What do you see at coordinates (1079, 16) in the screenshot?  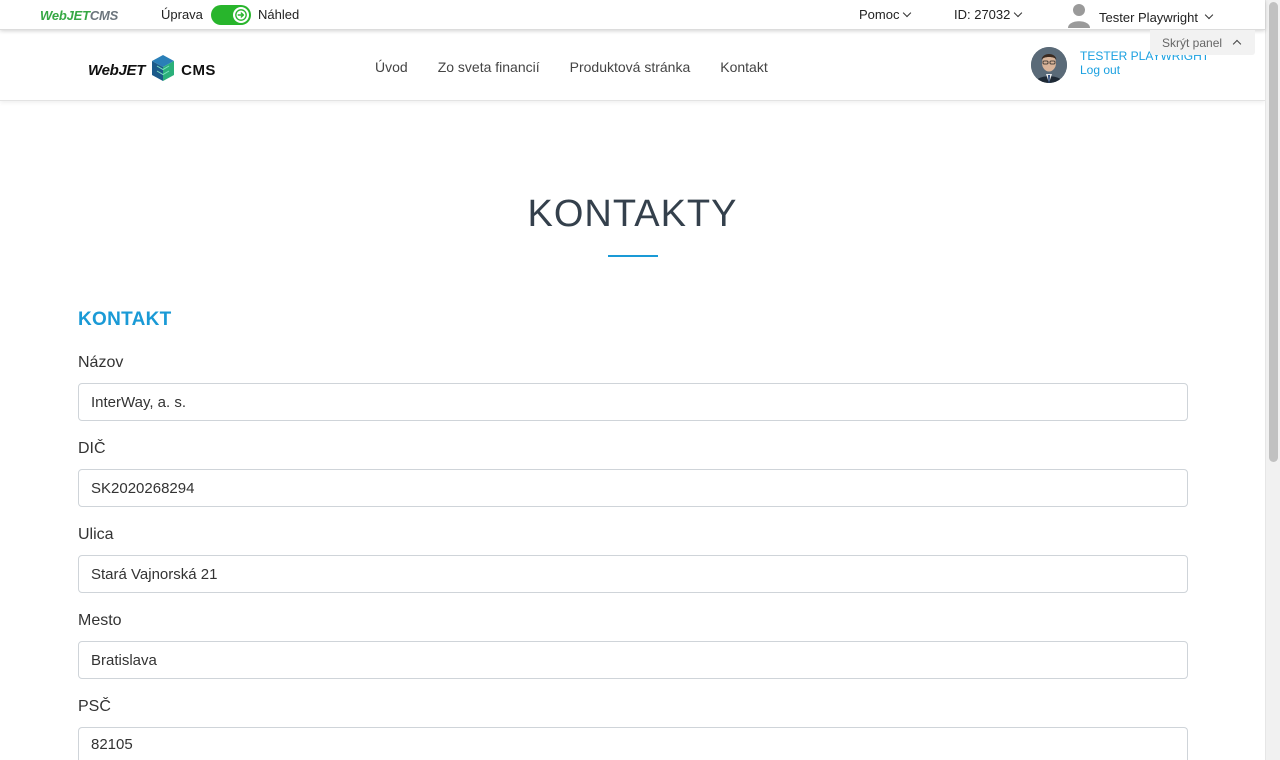 I see `user-avatar-icon` at bounding box center [1079, 16].